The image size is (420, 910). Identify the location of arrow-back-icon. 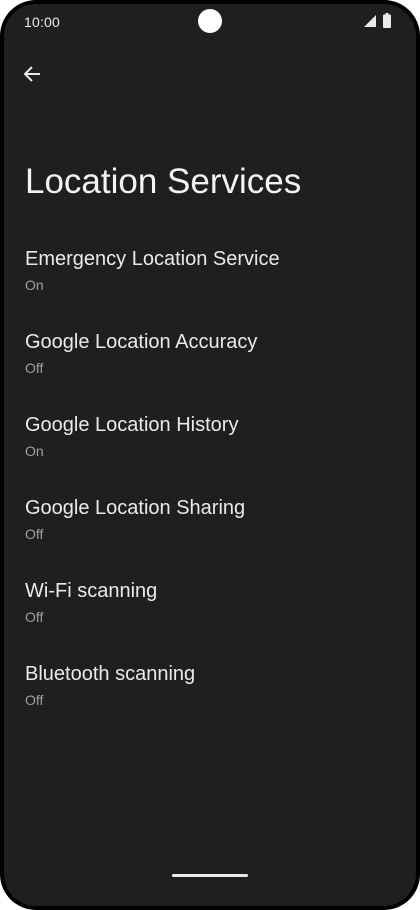
(31, 74).